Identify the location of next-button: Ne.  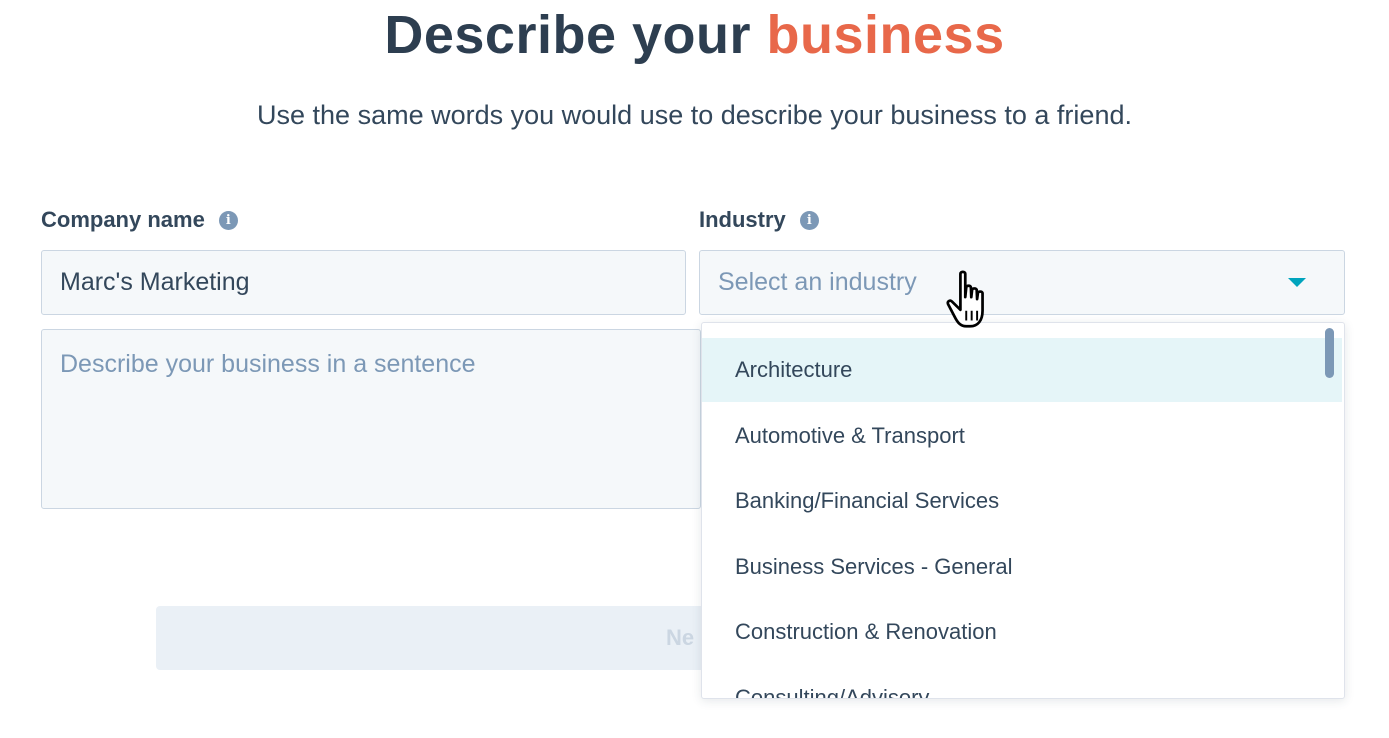
(436, 638).